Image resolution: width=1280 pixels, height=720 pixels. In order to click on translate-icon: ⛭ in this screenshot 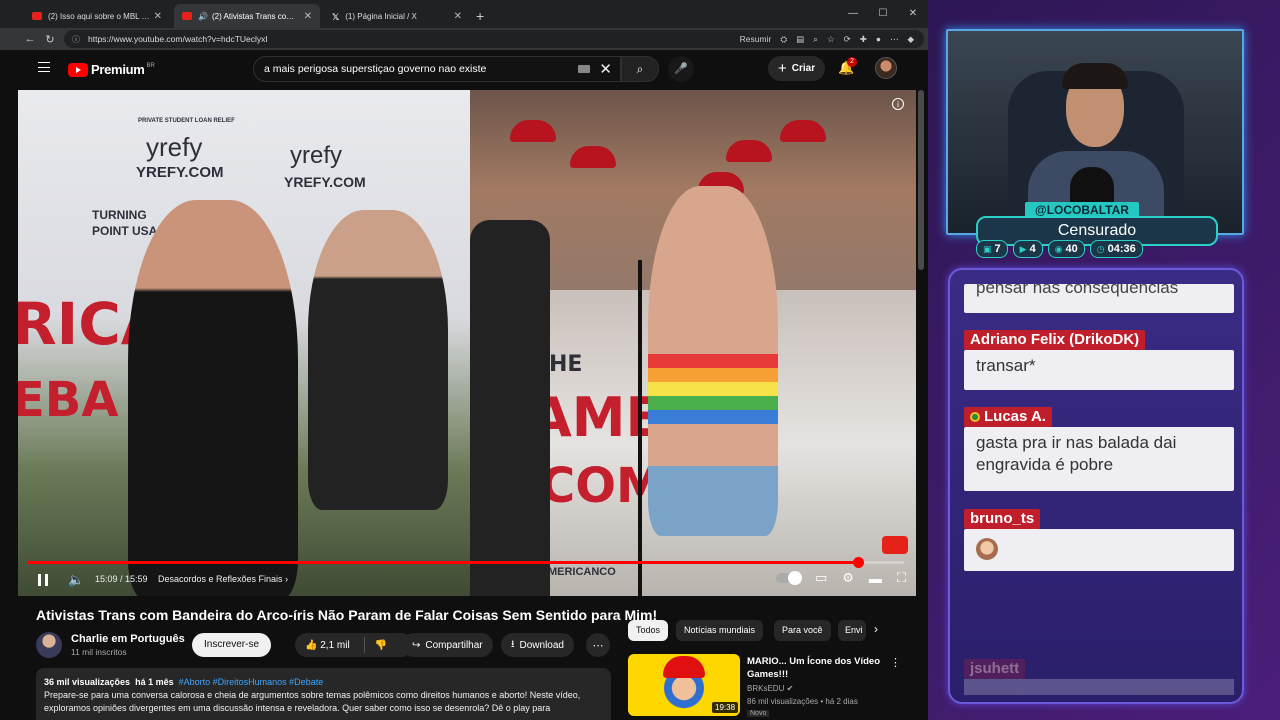, I will do `click(783, 39)`.